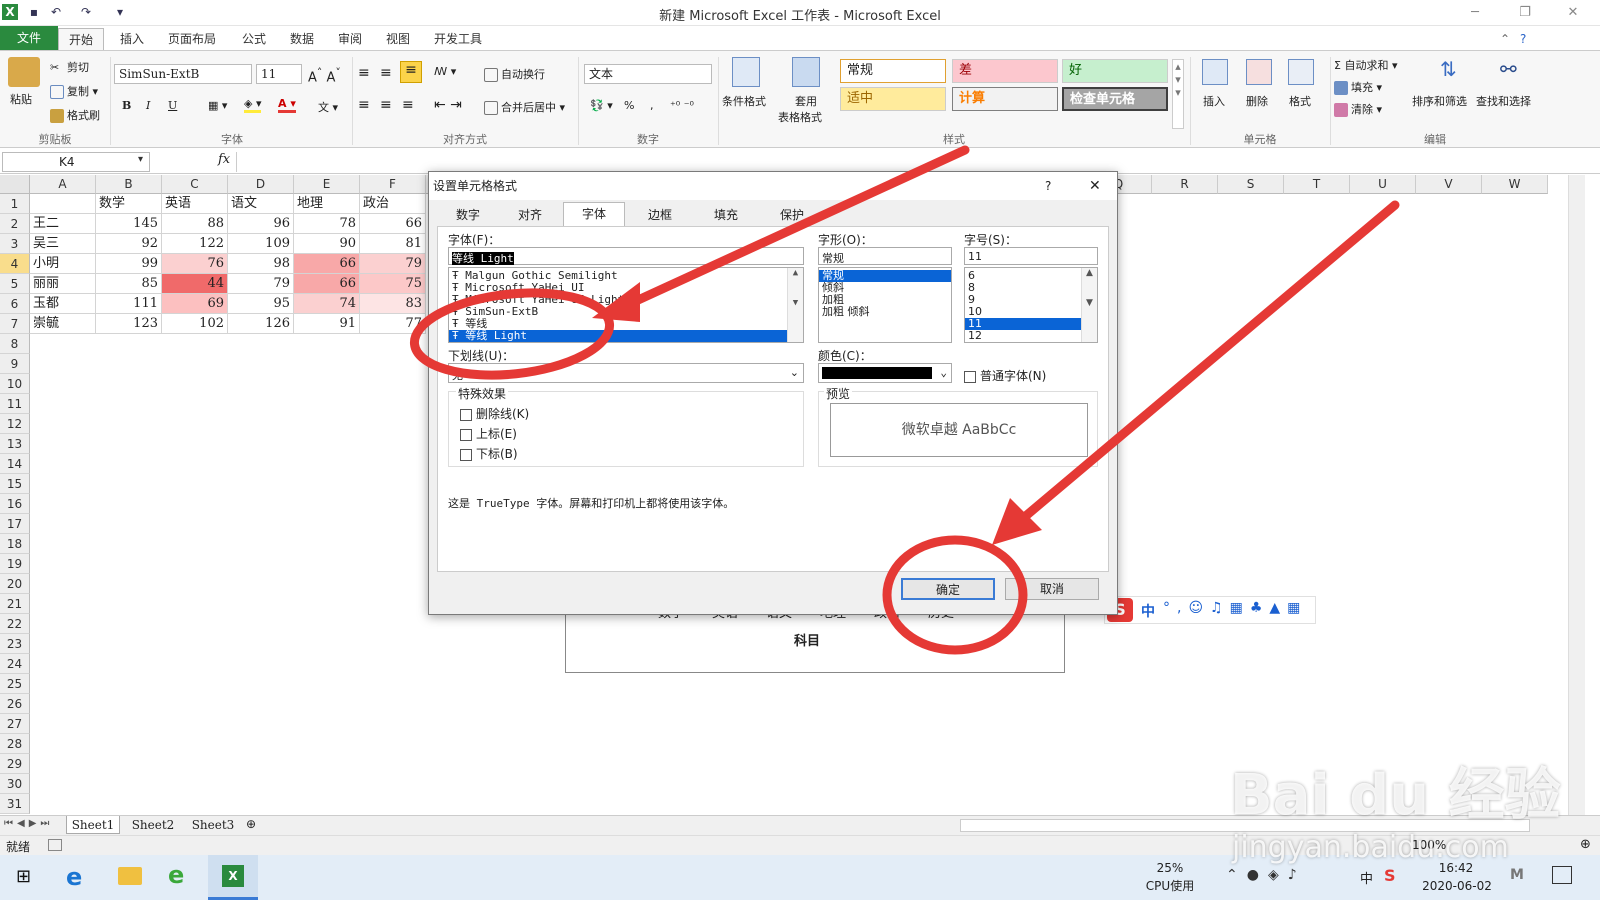 This screenshot has height=900, width=1600. I want to click on column-header-u: U, so click(1383, 184).